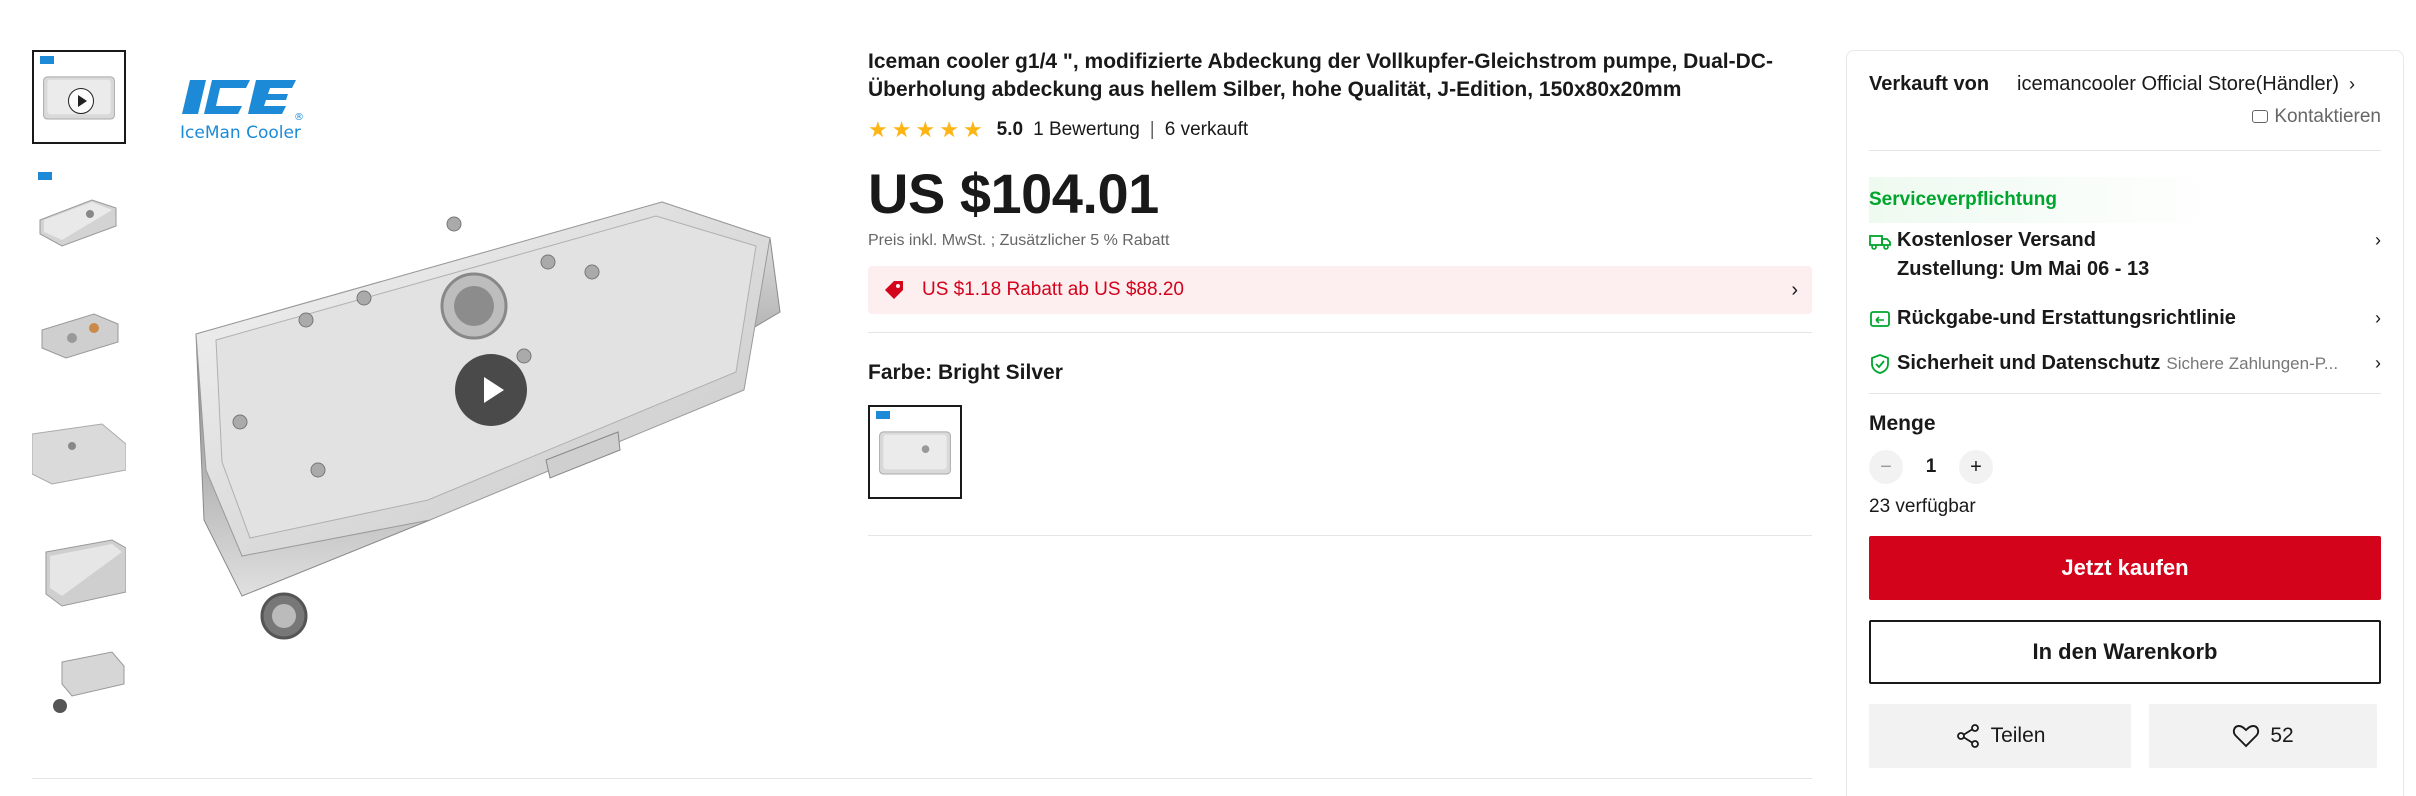  What do you see at coordinates (915, 452) in the screenshot?
I see `color-swatch-bright-silver` at bounding box center [915, 452].